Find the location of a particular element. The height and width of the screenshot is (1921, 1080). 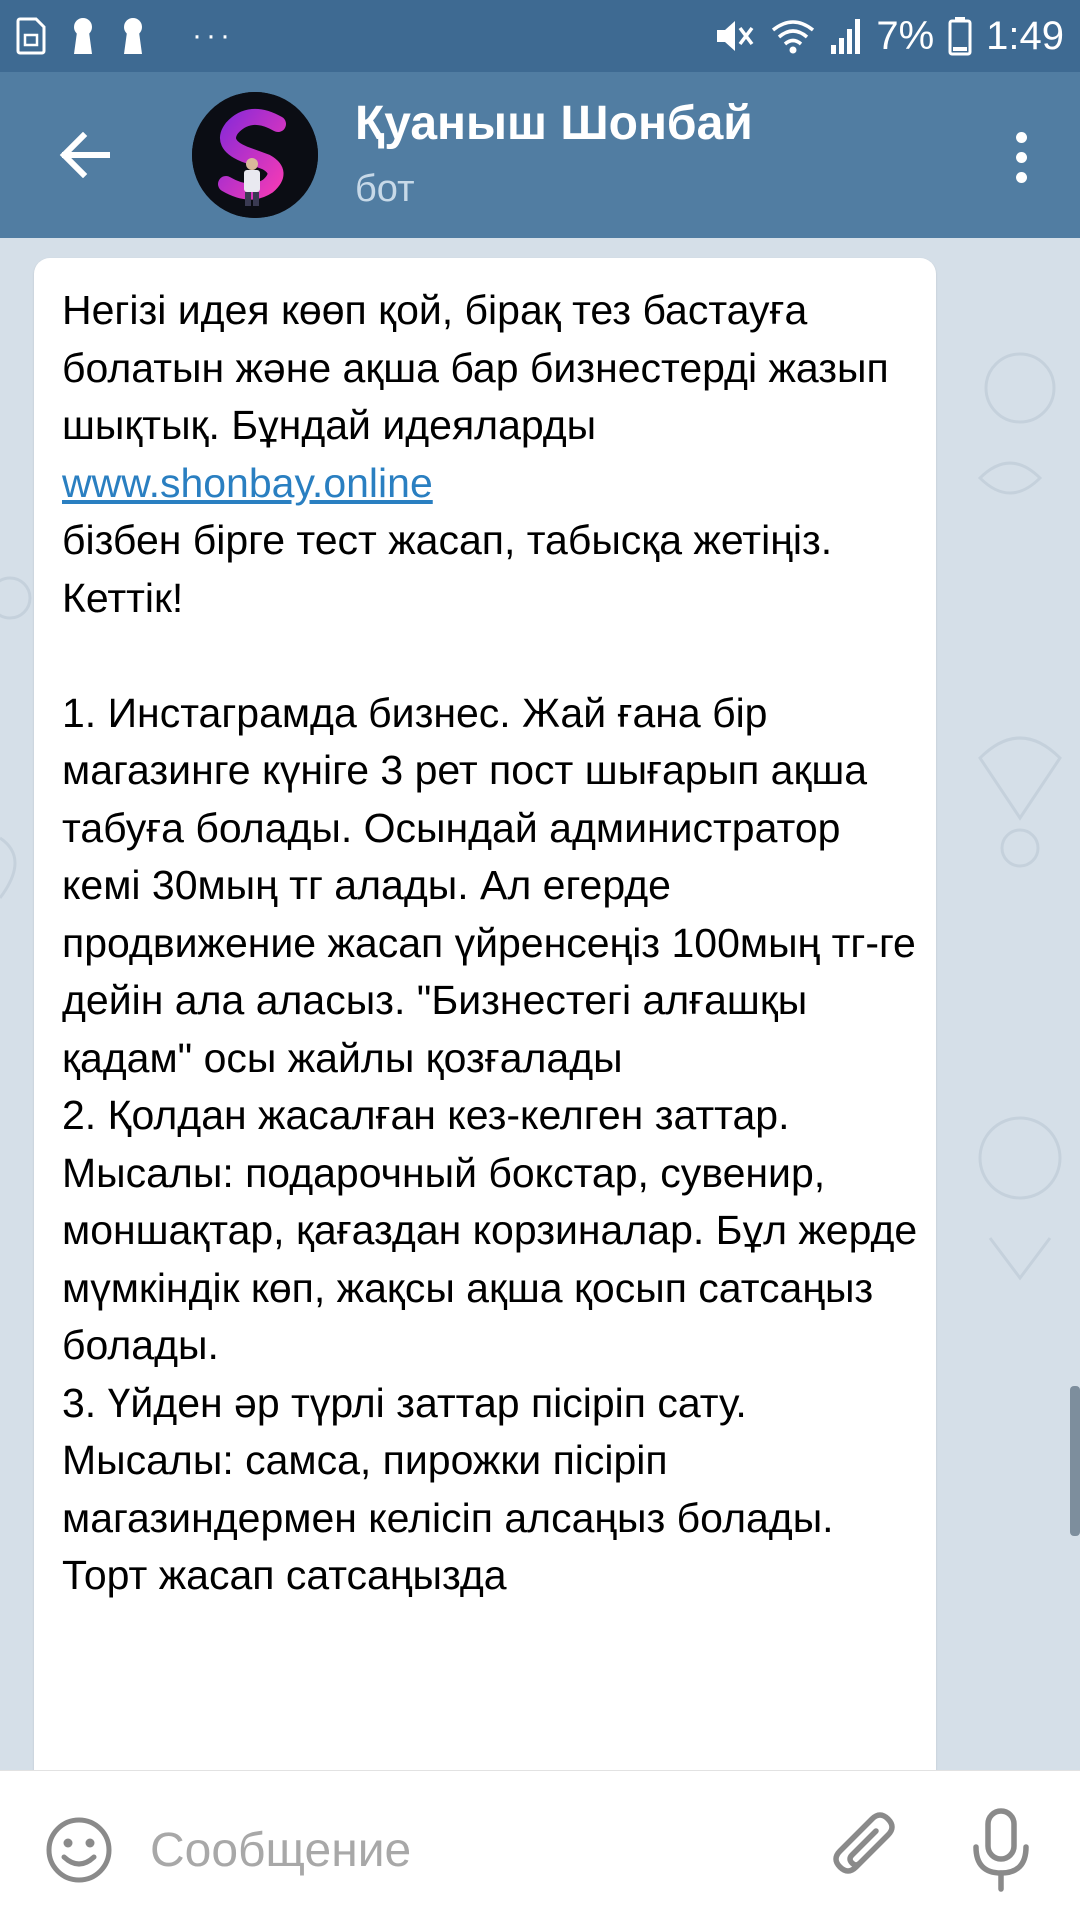

status-right-icons: 7% 1:49 is located at coordinates (889, 36).